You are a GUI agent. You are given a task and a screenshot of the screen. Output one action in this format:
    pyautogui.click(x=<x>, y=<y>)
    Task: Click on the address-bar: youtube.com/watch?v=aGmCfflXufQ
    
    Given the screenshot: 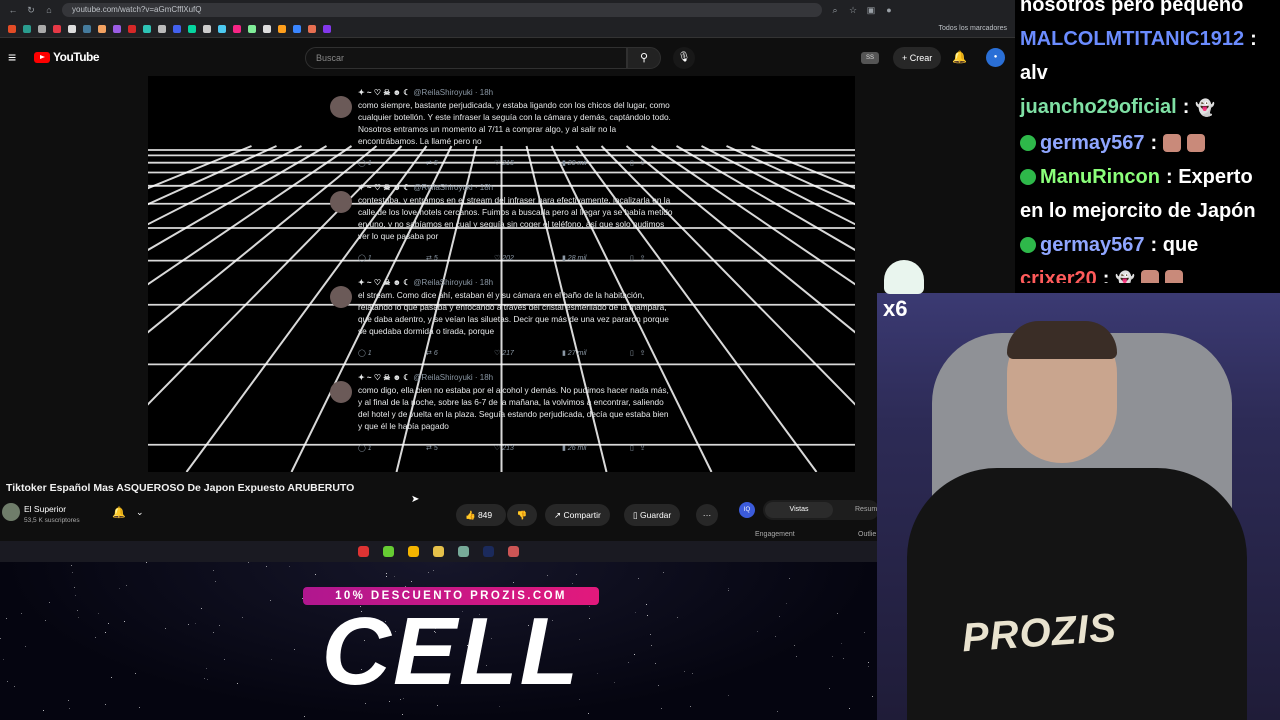 What is the action you would take?
    pyautogui.click(x=442, y=10)
    